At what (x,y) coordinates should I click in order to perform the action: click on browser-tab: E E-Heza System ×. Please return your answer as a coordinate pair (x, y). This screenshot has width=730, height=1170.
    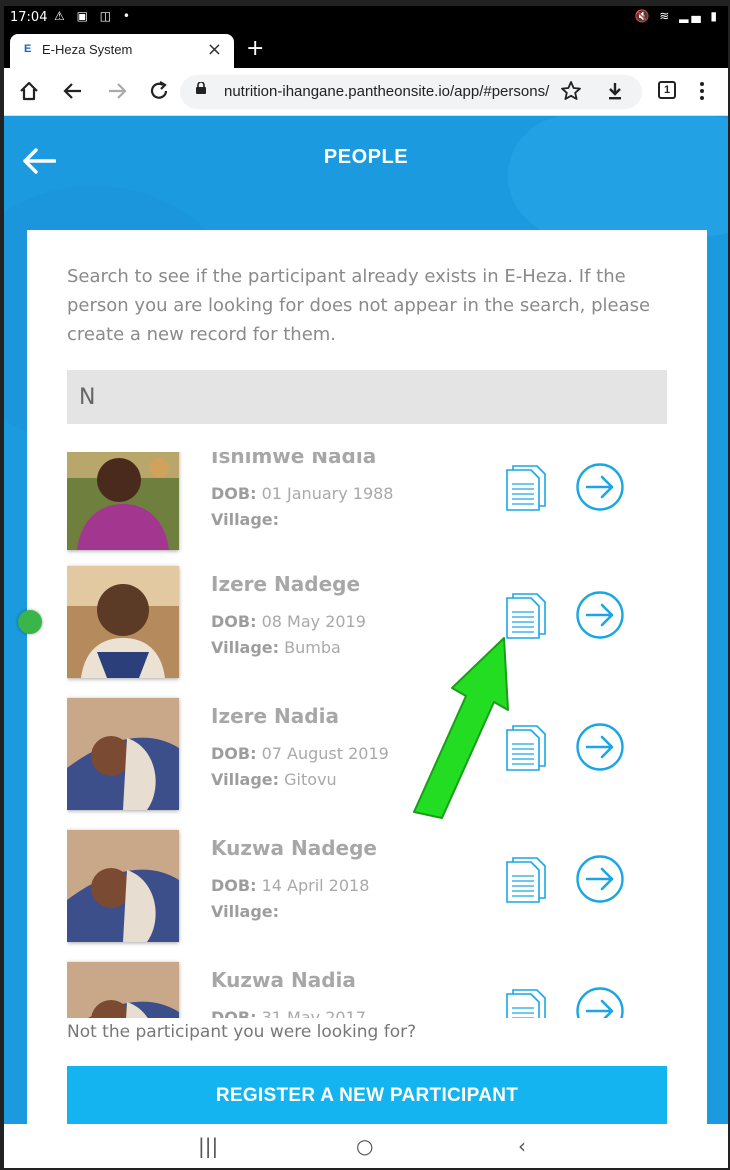
    Looking at the image, I should click on (122, 51).